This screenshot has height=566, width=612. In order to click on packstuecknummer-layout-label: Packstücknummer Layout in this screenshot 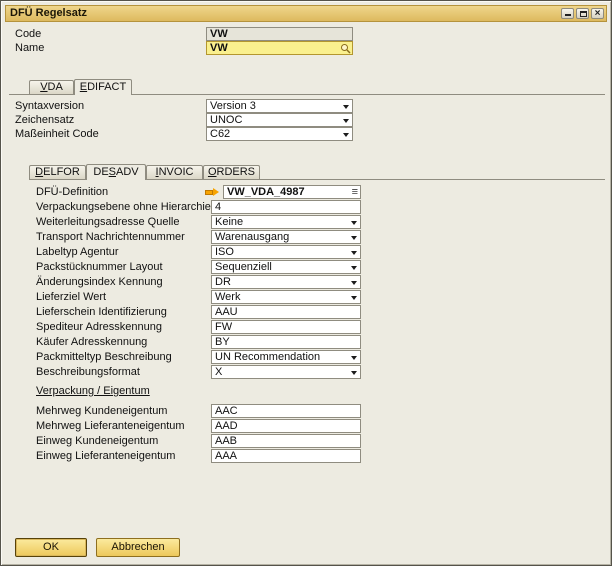, I will do `click(99, 267)`.